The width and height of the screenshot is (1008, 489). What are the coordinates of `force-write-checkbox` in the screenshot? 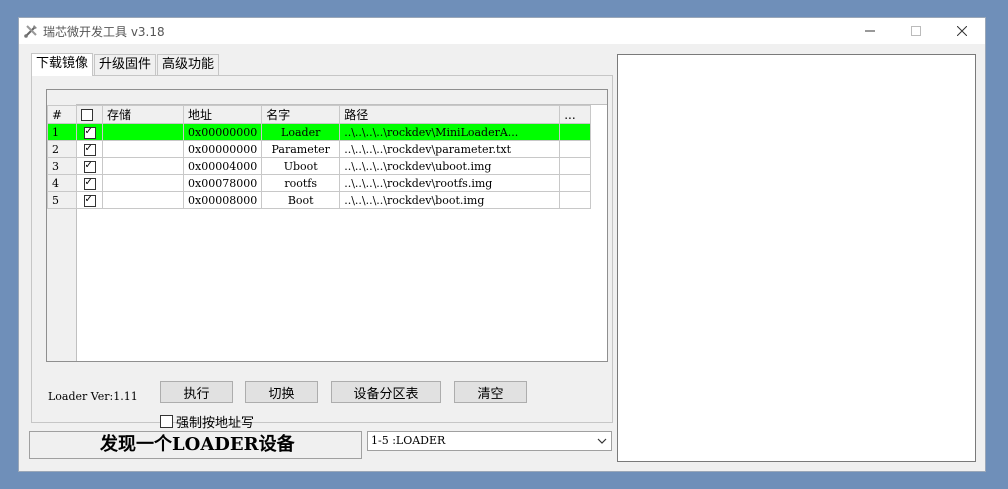 It's located at (166, 421).